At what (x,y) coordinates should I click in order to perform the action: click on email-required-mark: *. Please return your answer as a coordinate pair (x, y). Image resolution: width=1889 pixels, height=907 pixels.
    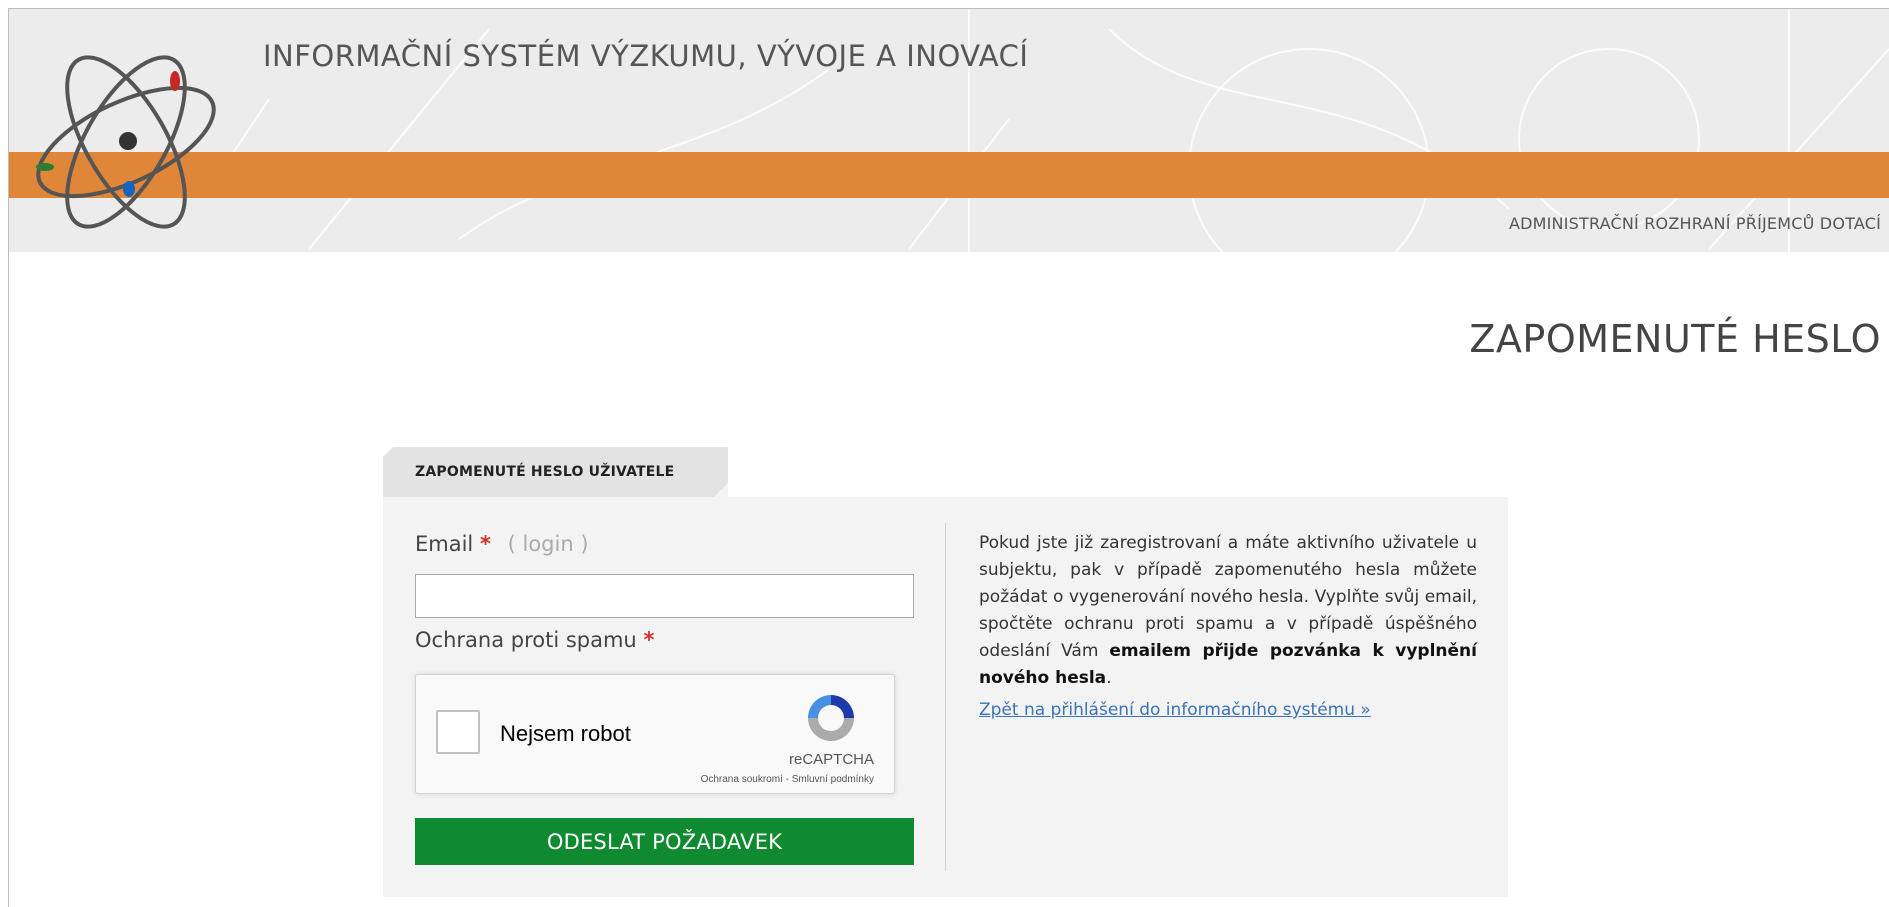
    Looking at the image, I should click on (485, 544).